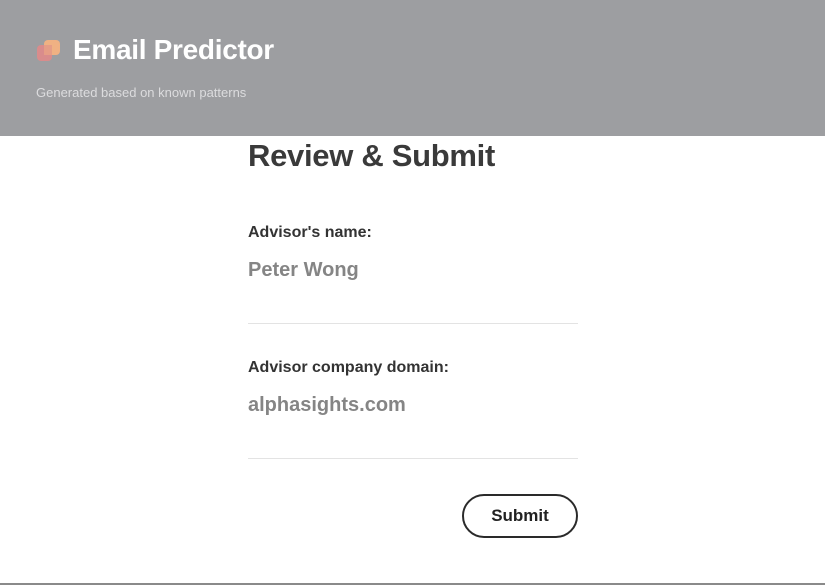  I want to click on advisor-name-value: Peter Wong, so click(303, 270).